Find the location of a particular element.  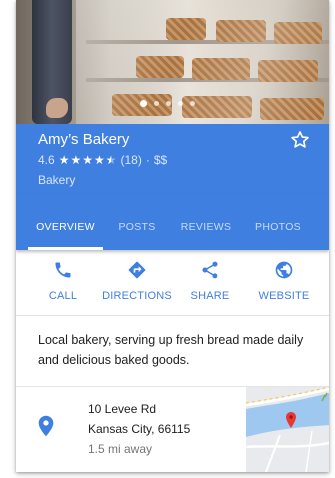

photo-pagination is located at coordinates (172, 103).